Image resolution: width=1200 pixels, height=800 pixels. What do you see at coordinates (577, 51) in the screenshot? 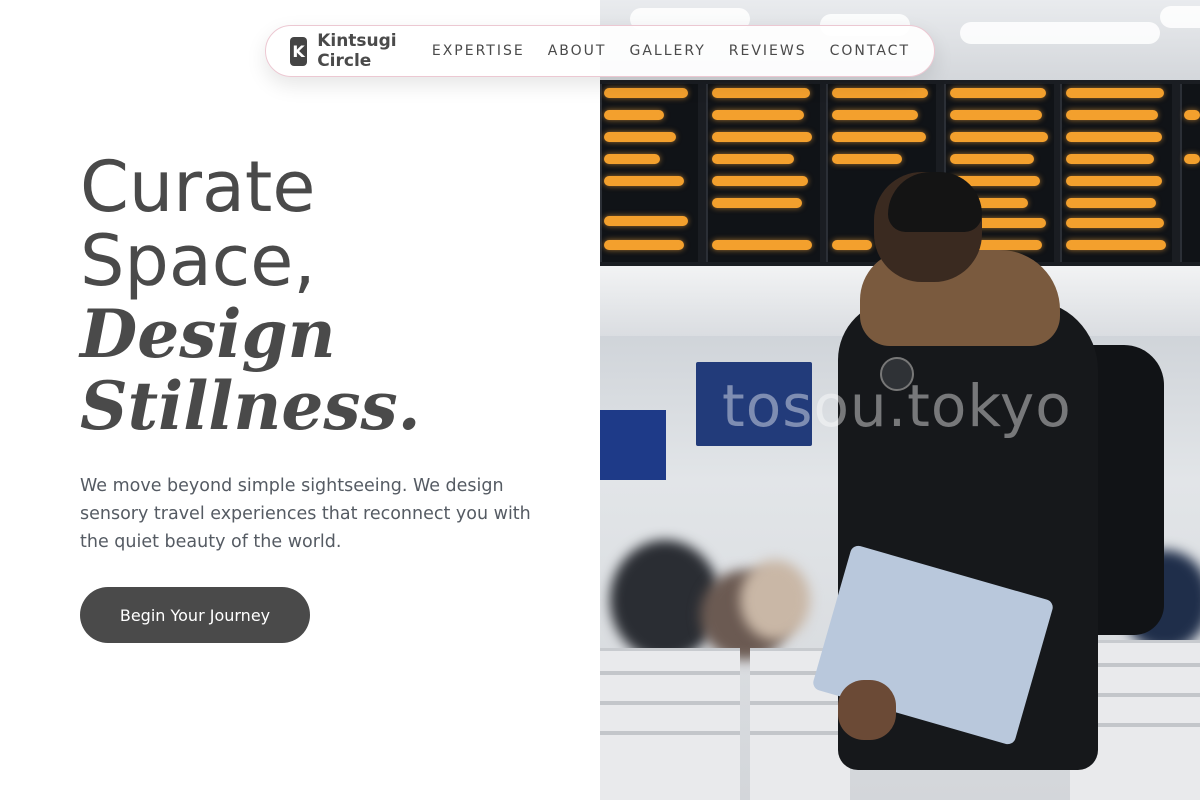
I see `nav-link-about: ABOUT` at bounding box center [577, 51].